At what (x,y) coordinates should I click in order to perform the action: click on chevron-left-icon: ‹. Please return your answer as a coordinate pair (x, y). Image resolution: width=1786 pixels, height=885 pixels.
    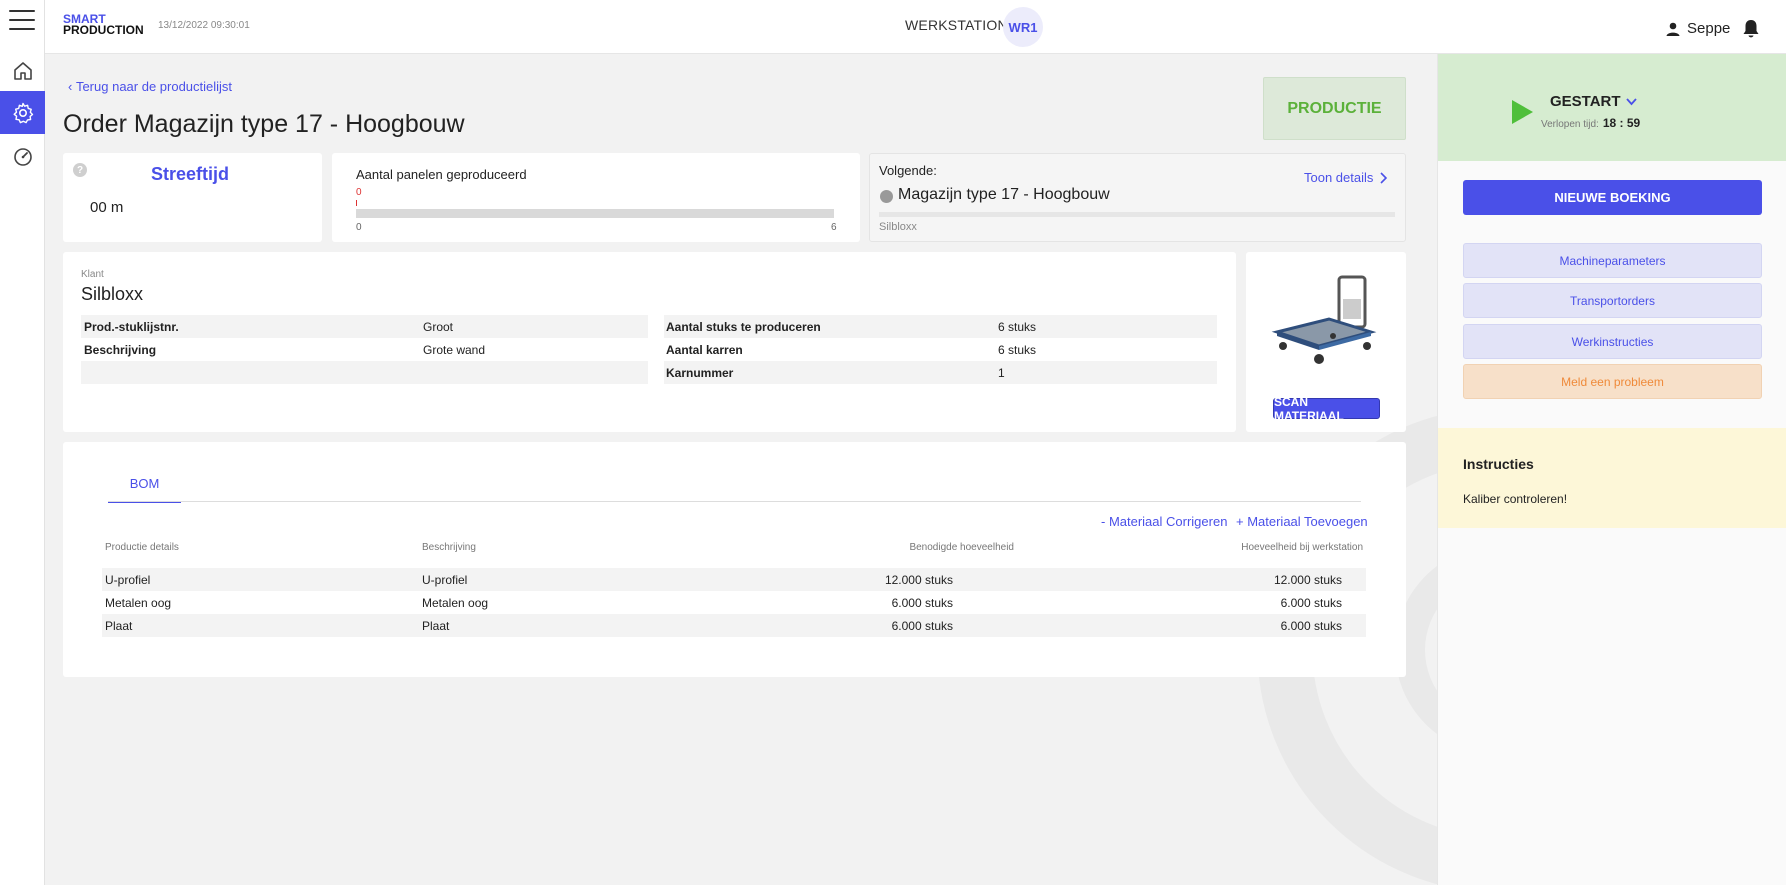
    Looking at the image, I should click on (72, 86).